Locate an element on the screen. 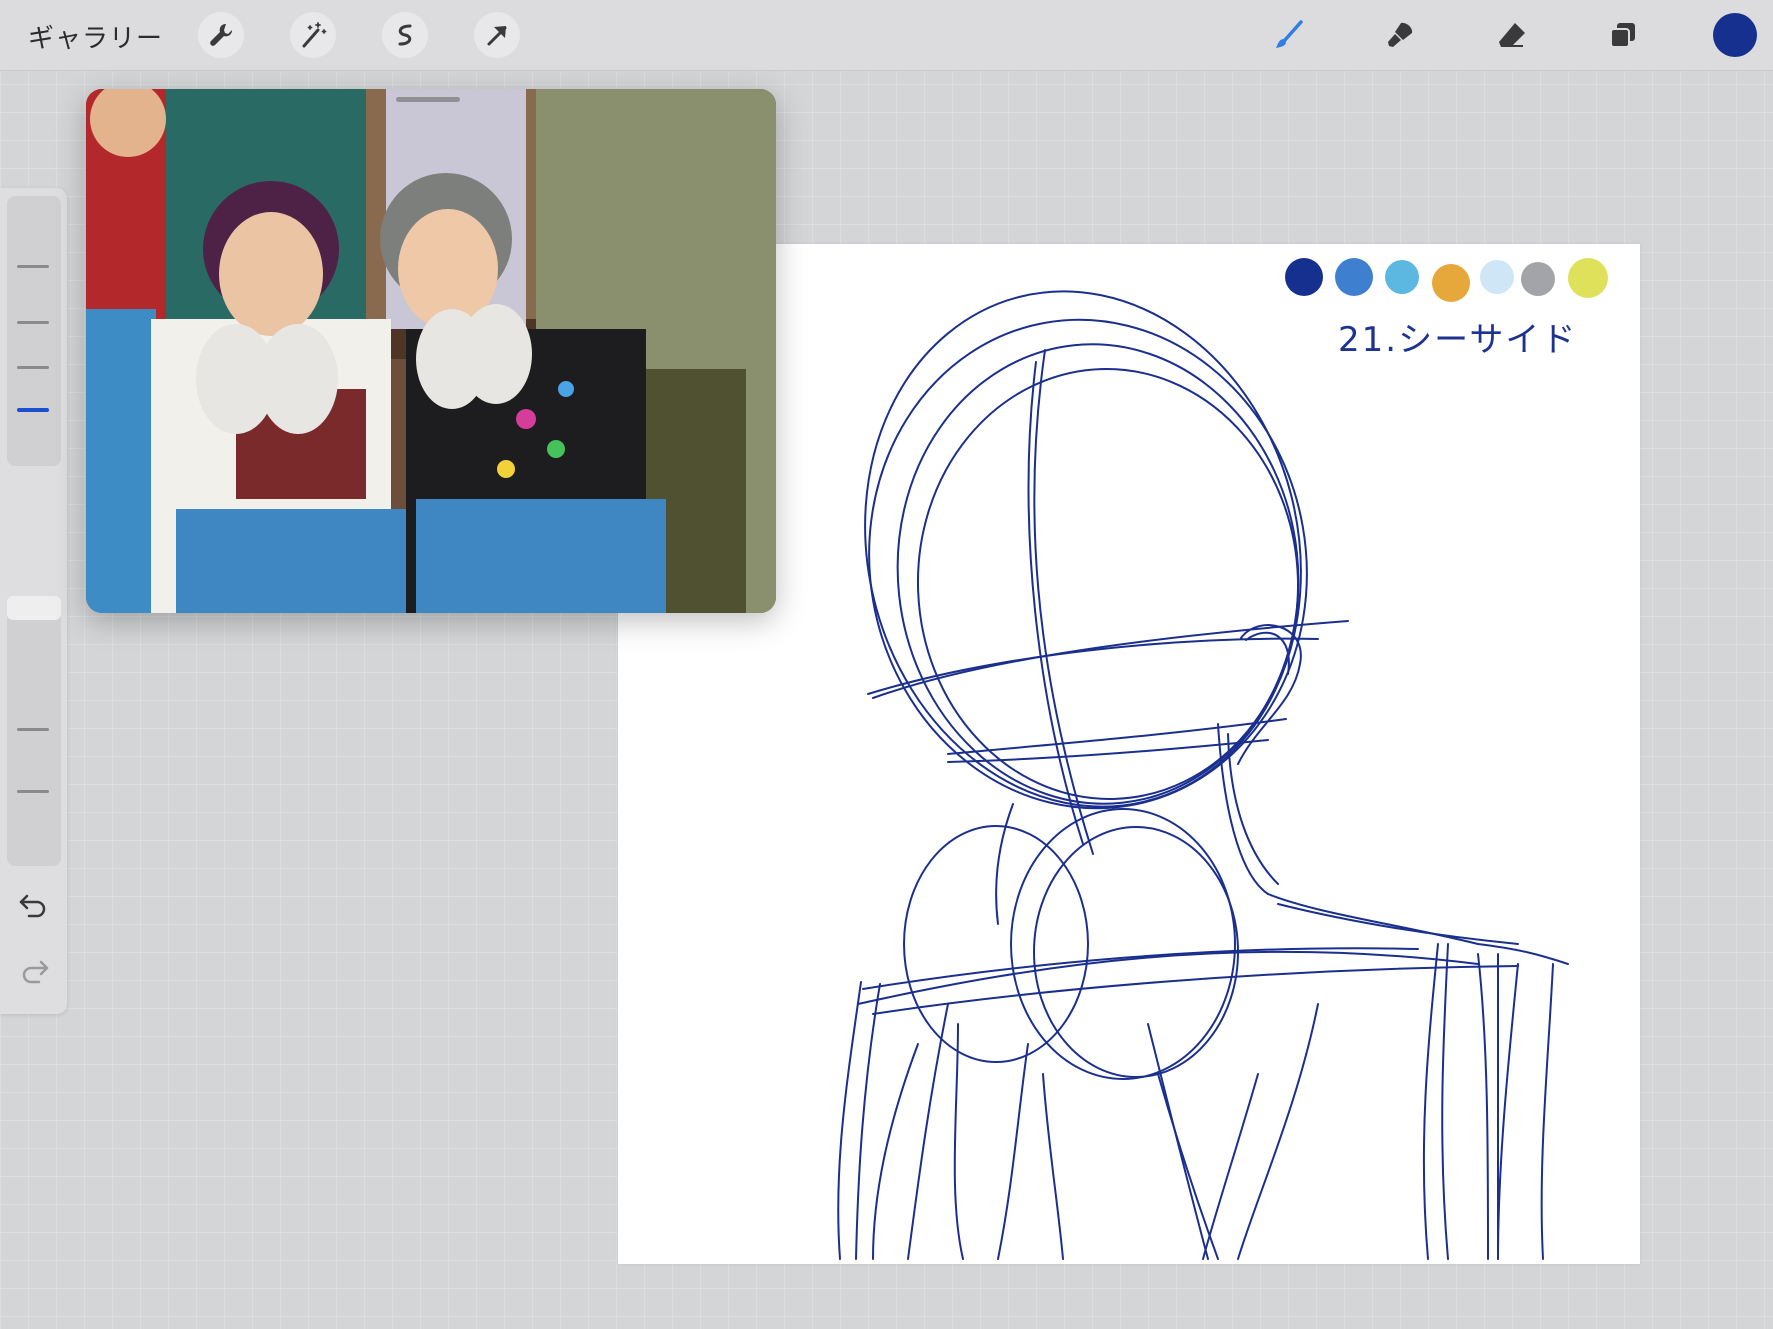 This screenshot has height=1329, width=1773. selection-icon is located at coordinates (405, 35).